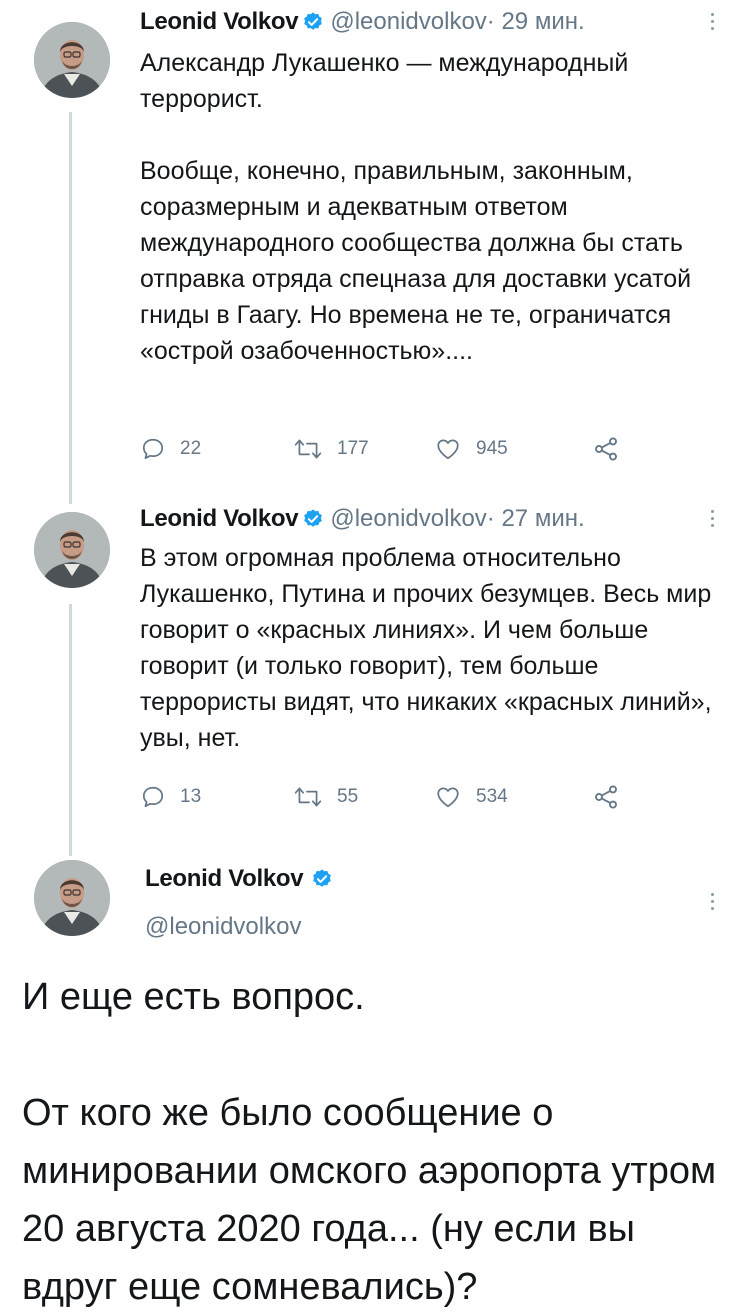  What do you see at coordinates (492, 796) in the screenshot?
I see `like-count: 534` at bounding box center [492, 796].